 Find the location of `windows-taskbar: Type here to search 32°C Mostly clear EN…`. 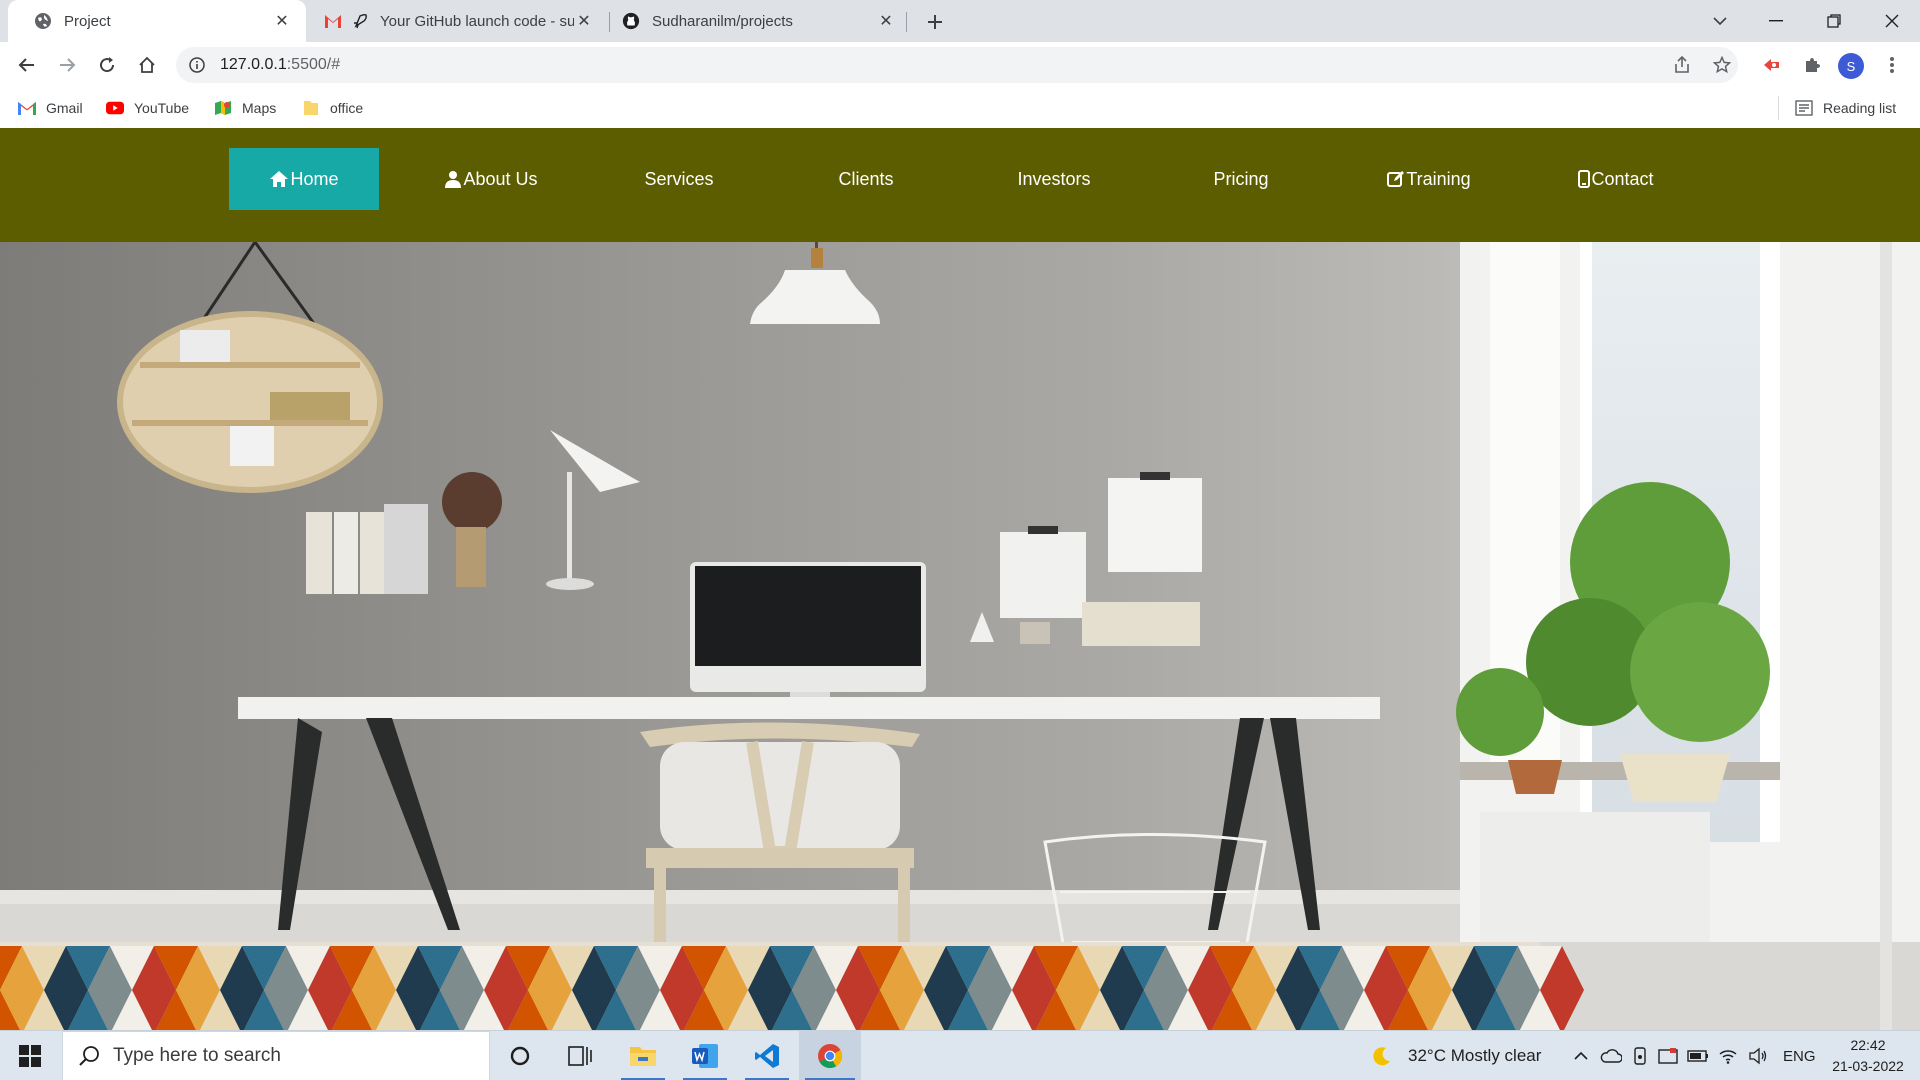

windows-taskbar: Type here to search 32°C Mostly clear EN… is located at coordinates (960, 1055).